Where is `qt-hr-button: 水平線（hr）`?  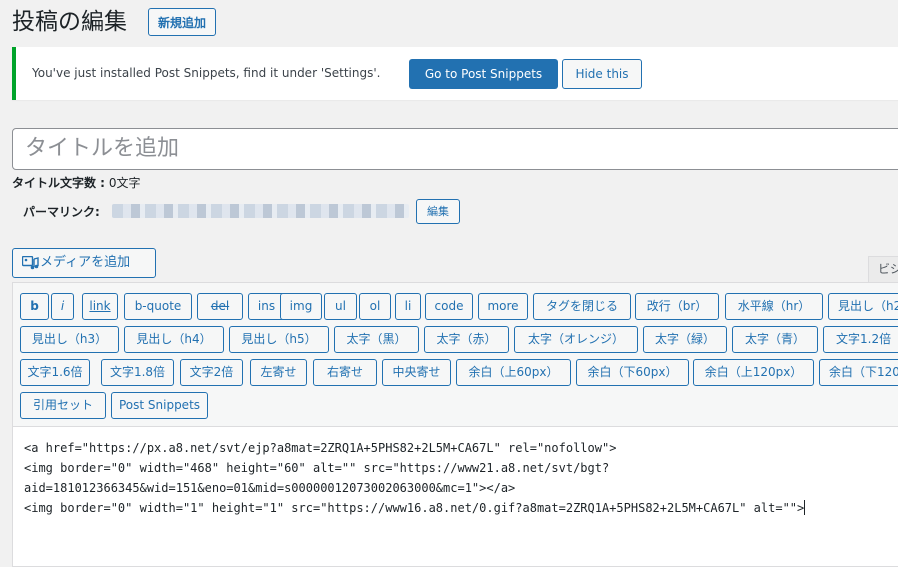 qt-hr-button: 水平線（hr） is located at coordinates (774, 306).